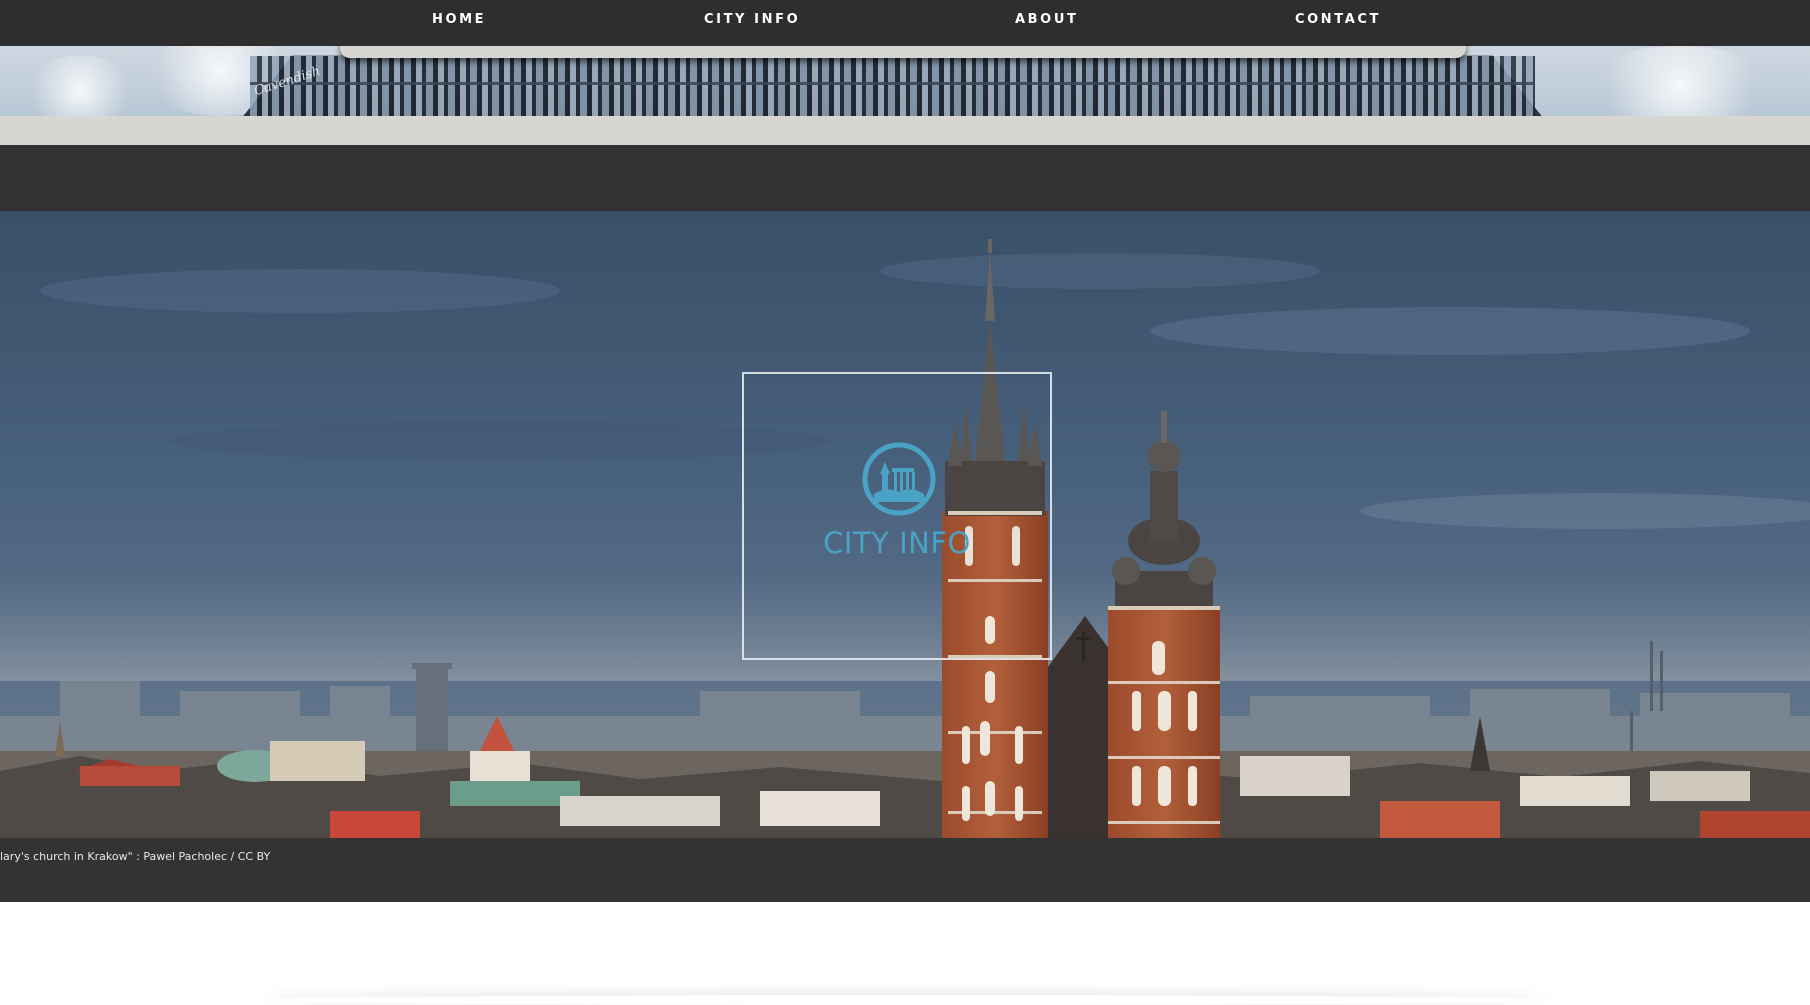 This screenshot has height=1005, width=1810. What do you see at coordinates (1046, 21) in the screenshot?
I see `nav-about-link: ABOUT` at bounding box center [1046, 21].